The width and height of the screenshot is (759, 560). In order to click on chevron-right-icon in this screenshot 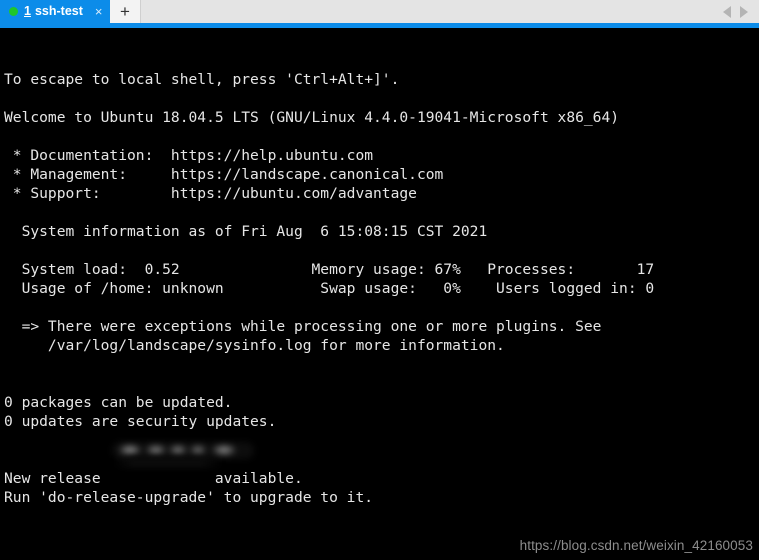, I will do `click(744, 11)`.